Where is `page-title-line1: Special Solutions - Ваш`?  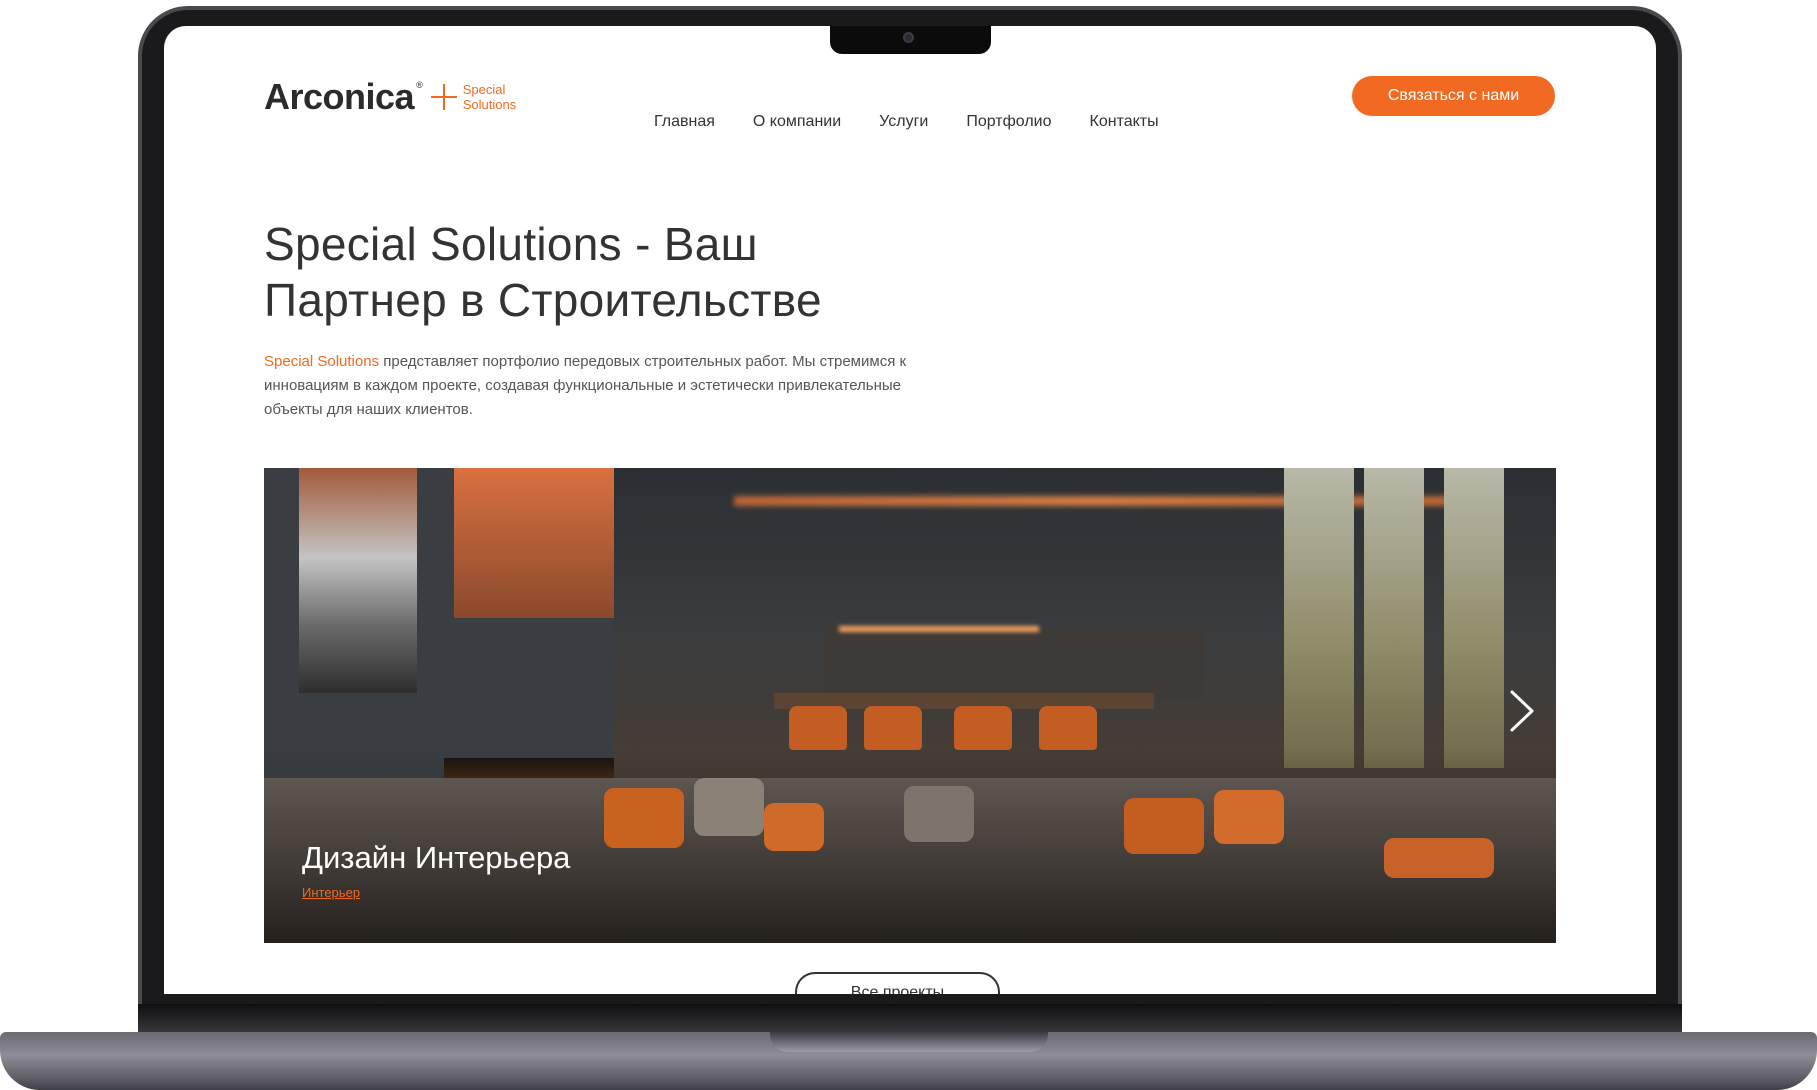 page-title-line1: Special Solutions - Ваш is located at coordinates (511, 244).